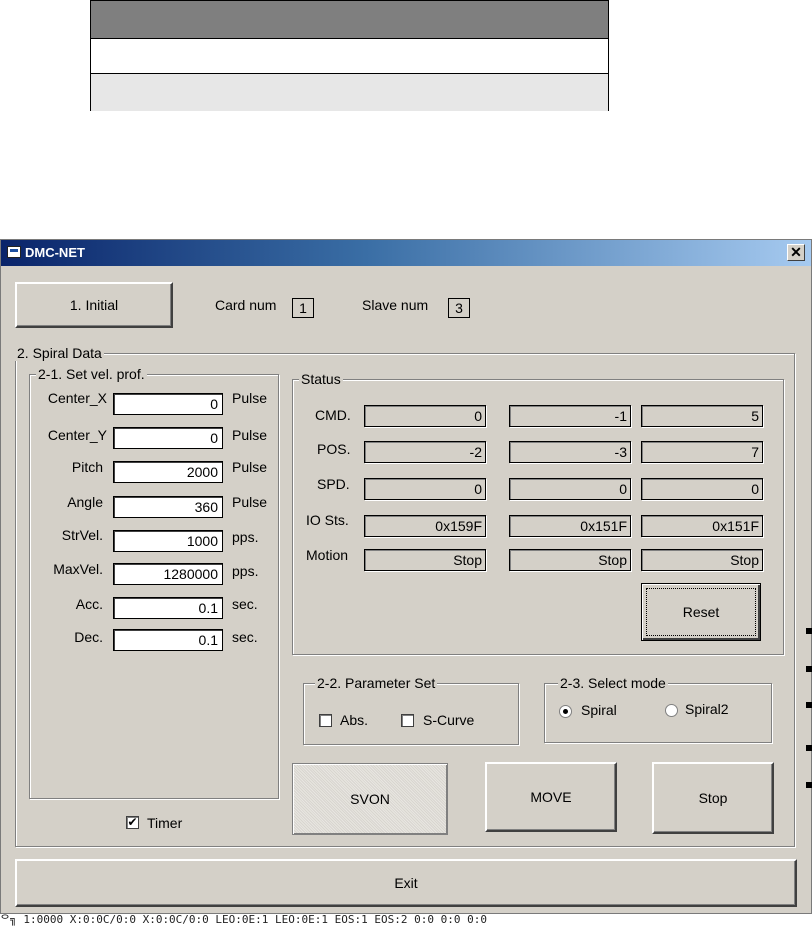  I want to click on io-sts-value-3: 0x151F, so click(702, 526).